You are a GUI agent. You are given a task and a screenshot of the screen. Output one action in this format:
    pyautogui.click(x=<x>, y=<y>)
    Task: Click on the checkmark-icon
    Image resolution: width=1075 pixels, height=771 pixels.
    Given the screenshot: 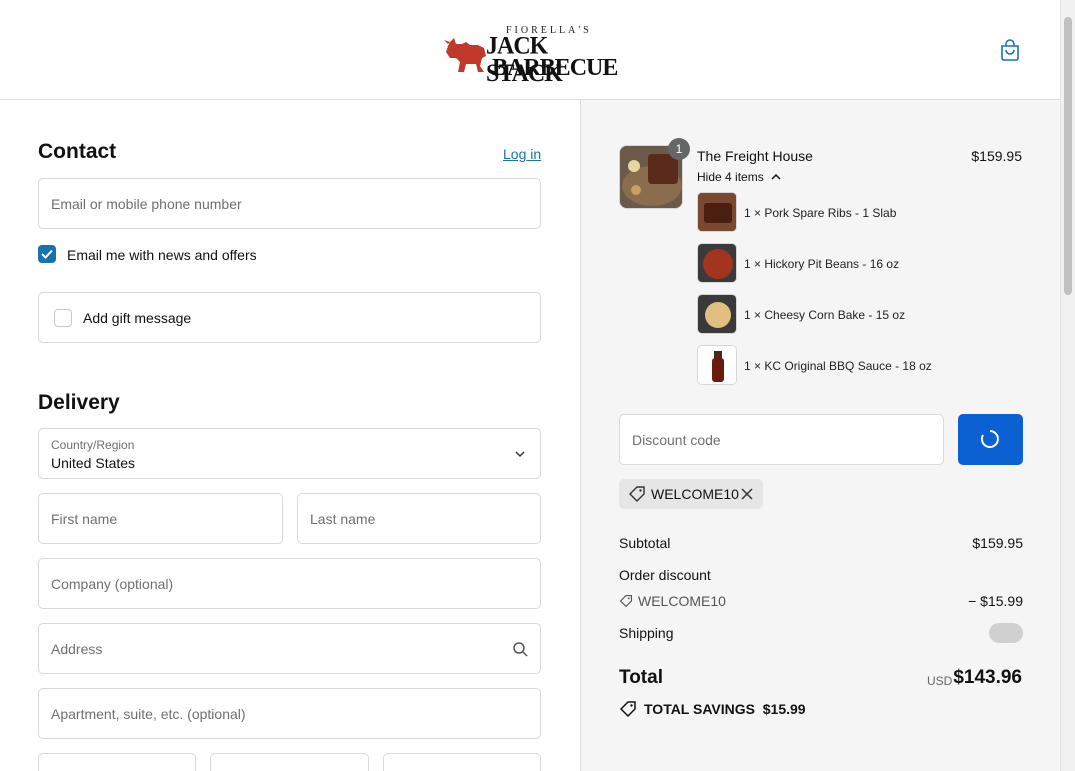 What is the action you would take?
    pyautogui.click(x=47, y=254)
    